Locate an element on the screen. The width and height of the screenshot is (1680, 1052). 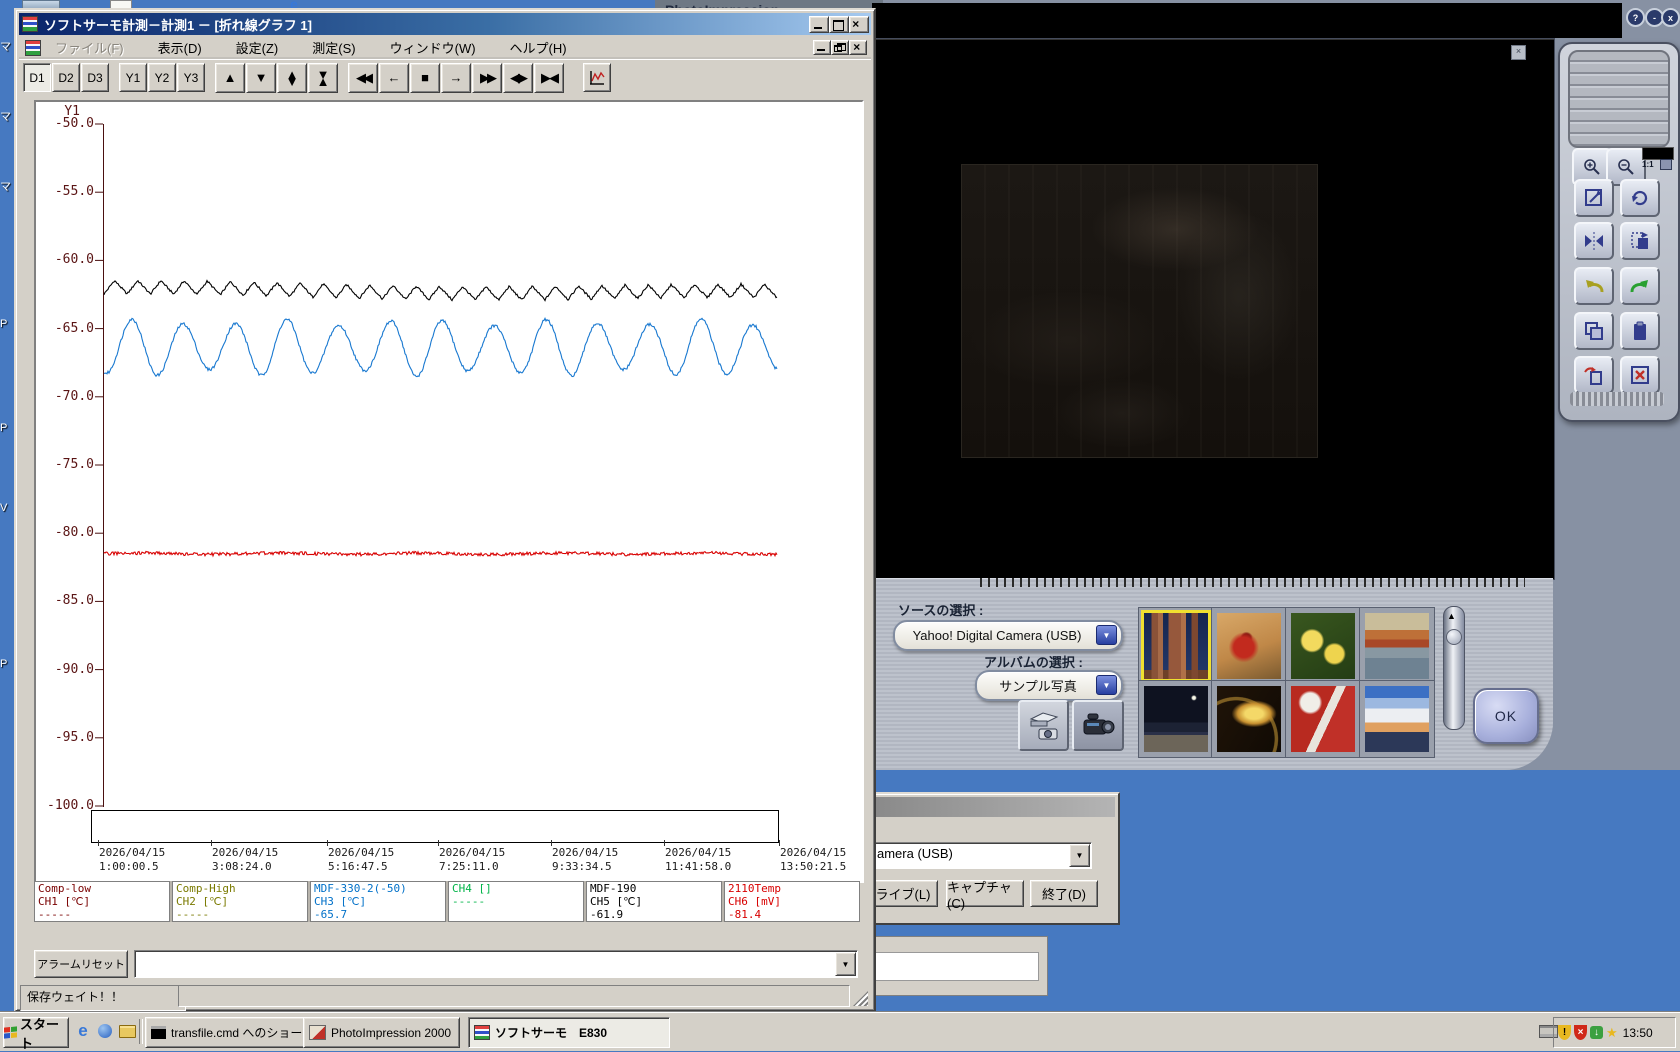
mdi-close-button: × is located at coordinates (858, 47).